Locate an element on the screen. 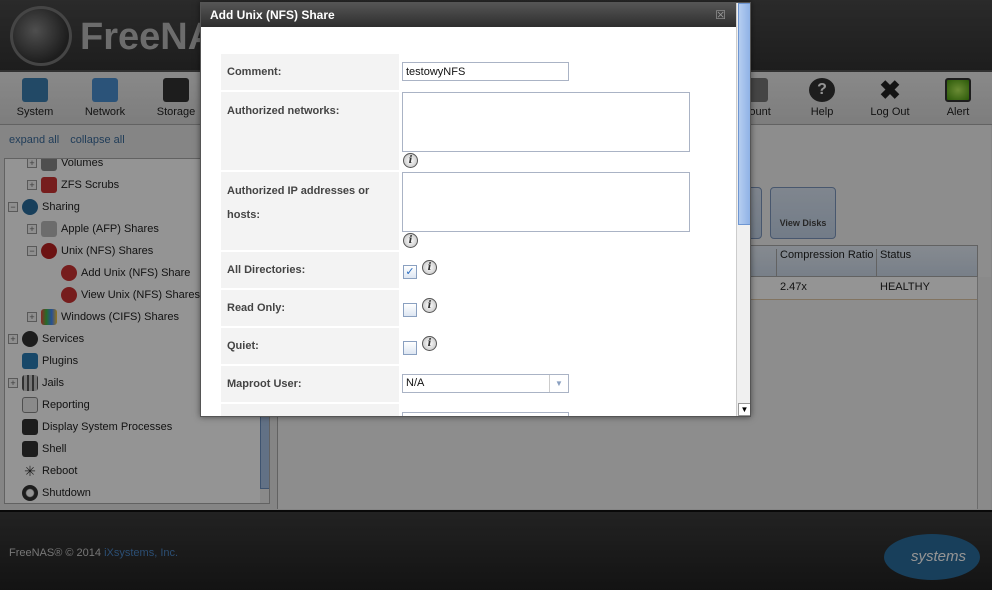 This screenshot has width=992, height=590. maproot-user-select: N/A ▼ is located at coordinates (485, 383).